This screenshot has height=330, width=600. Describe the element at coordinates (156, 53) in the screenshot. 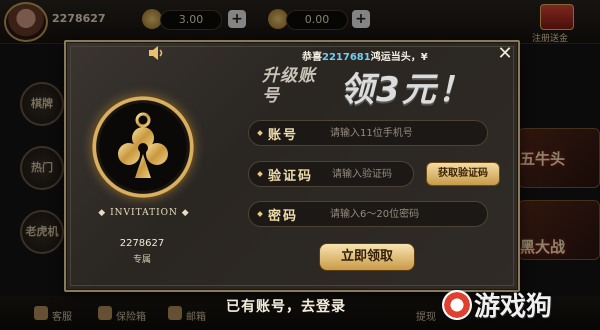

I see `speaker-icon` at that location.